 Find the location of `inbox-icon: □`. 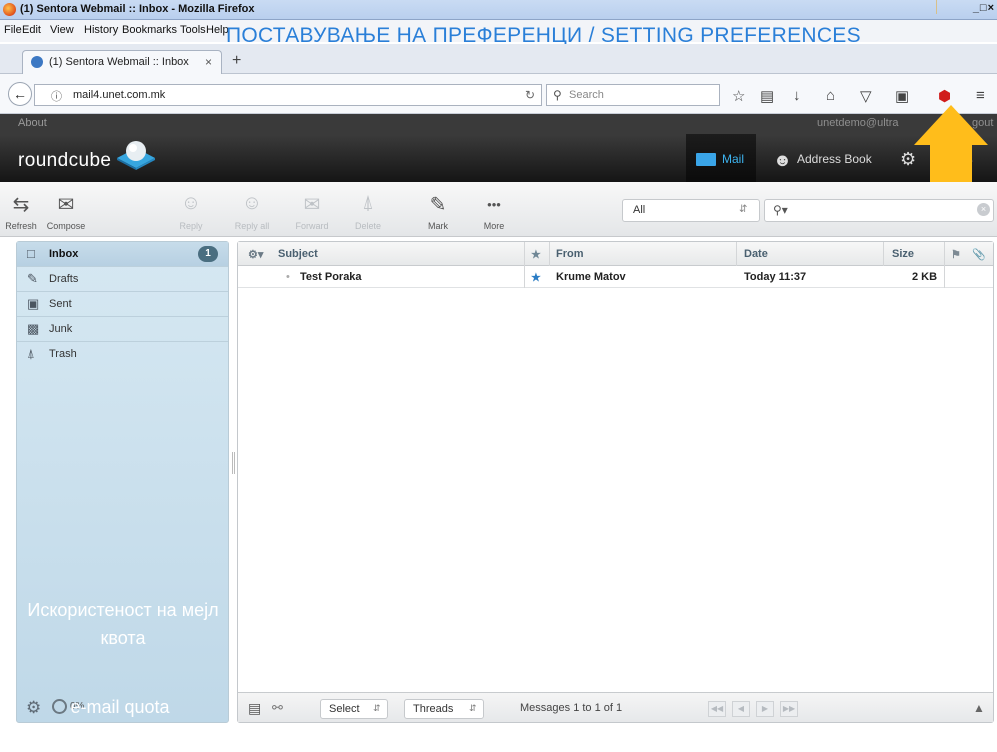

inbox-icon: □ is located at coordinates (31, 253).